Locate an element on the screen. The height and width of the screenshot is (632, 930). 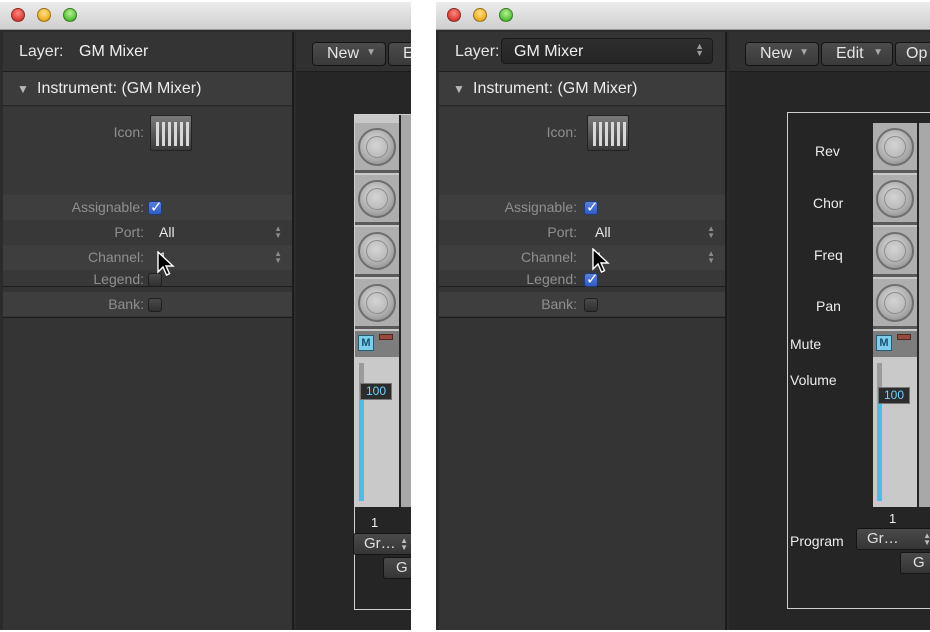
assignable-row: Assignable: is located at coordinates (147, 207).